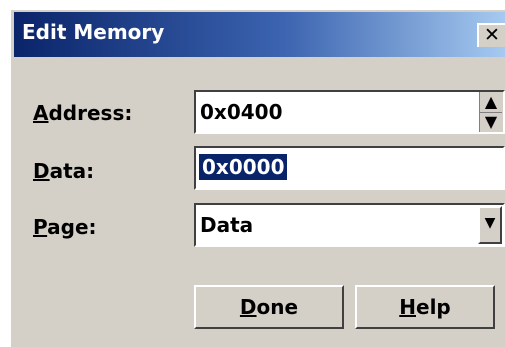 This screenshot has width=505, height=347. I want to click on page-select: Data ▼, so click(349, 225).